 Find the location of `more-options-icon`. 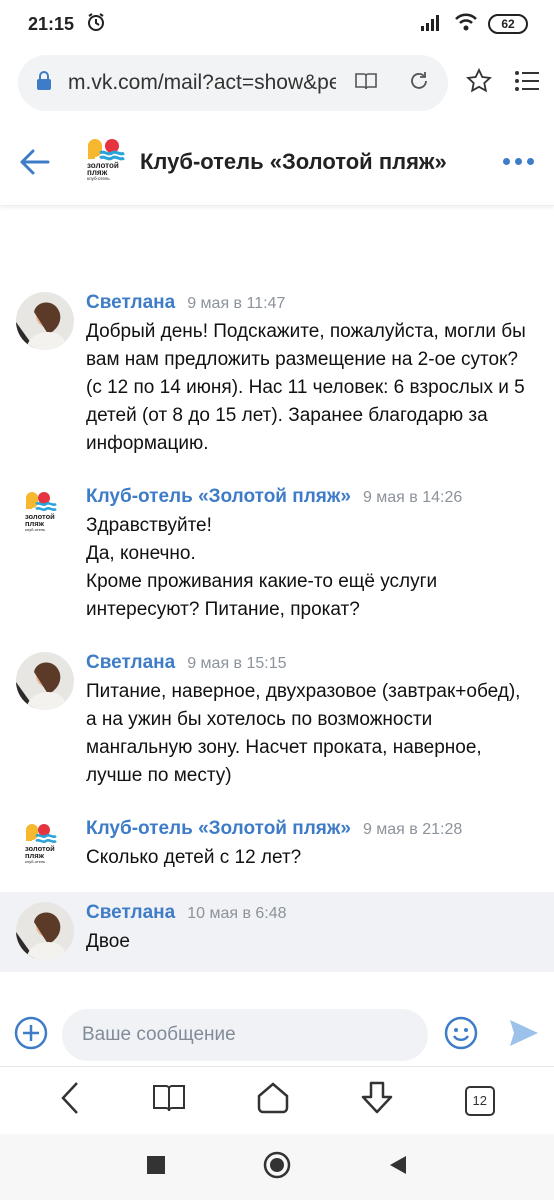

more-options-icon is located at coordinates (518, 161).